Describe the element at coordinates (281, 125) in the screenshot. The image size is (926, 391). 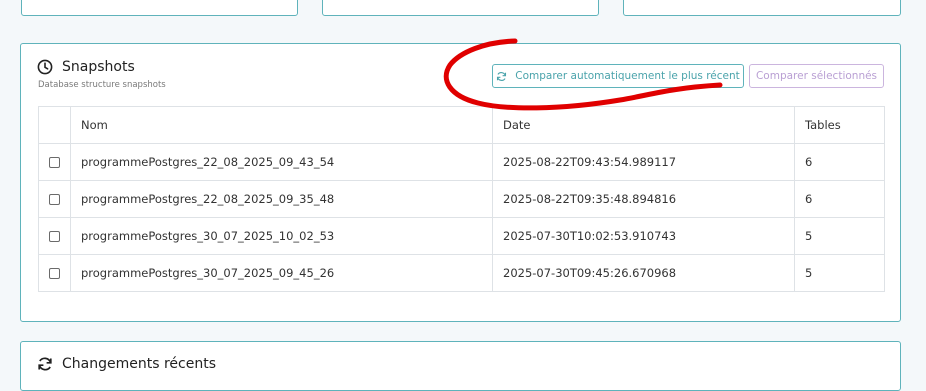
I see `column-header-nom: Nom` at that location.